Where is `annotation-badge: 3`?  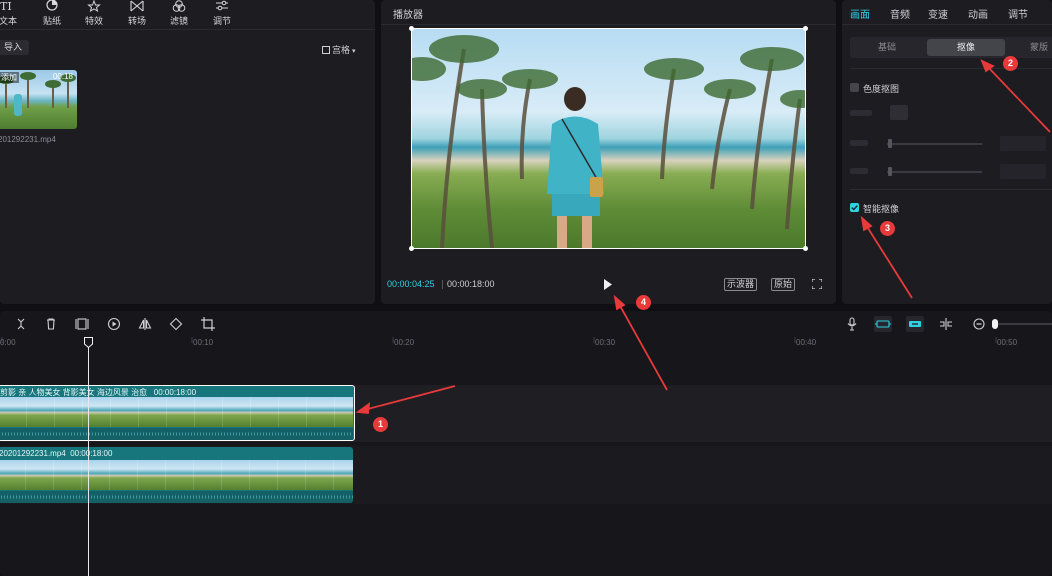
annotation-badge: 3 is located at coordinates (887, 228).